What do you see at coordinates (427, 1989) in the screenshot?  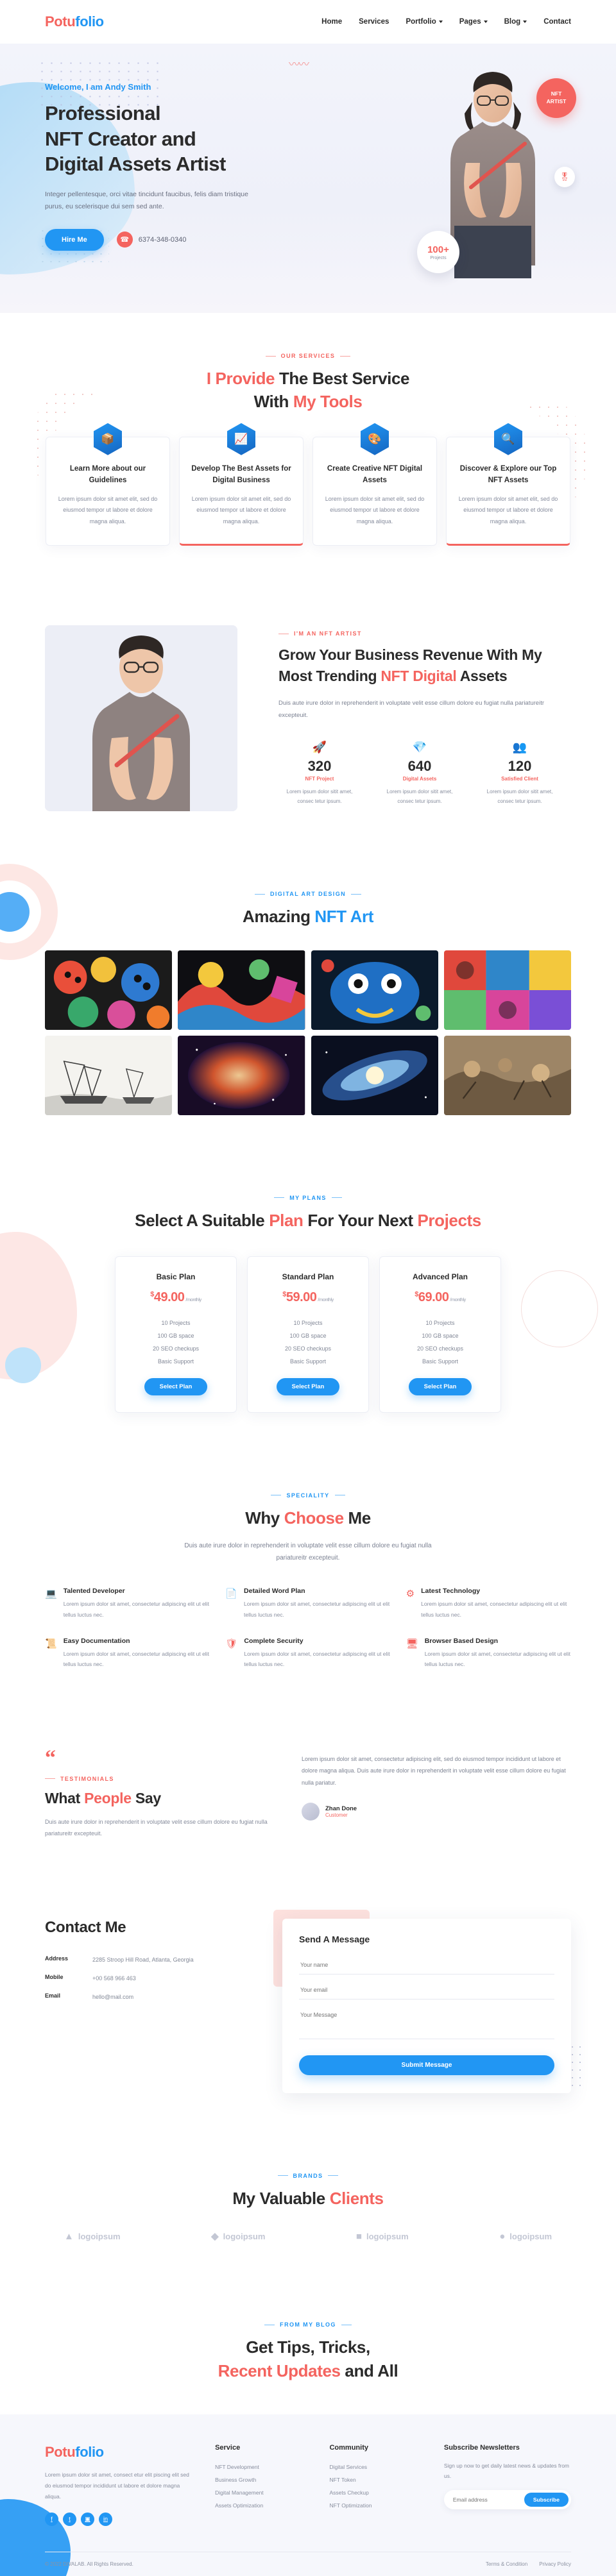 I see `email-field` at bounding box center [427, 1989].